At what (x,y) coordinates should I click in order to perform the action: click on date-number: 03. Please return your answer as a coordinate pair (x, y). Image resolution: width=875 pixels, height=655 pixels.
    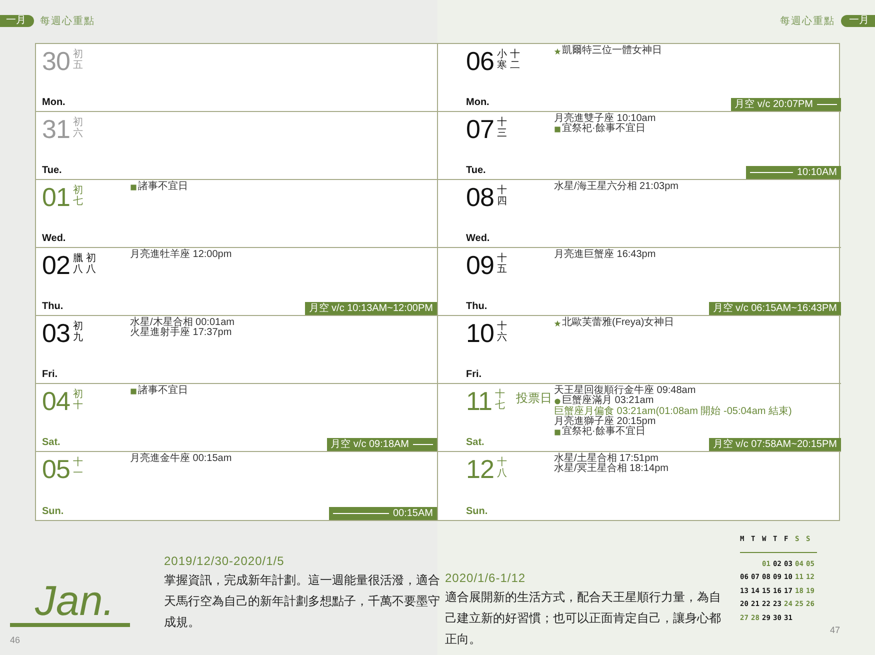
    Looking at the image, I should click on (56, 333).